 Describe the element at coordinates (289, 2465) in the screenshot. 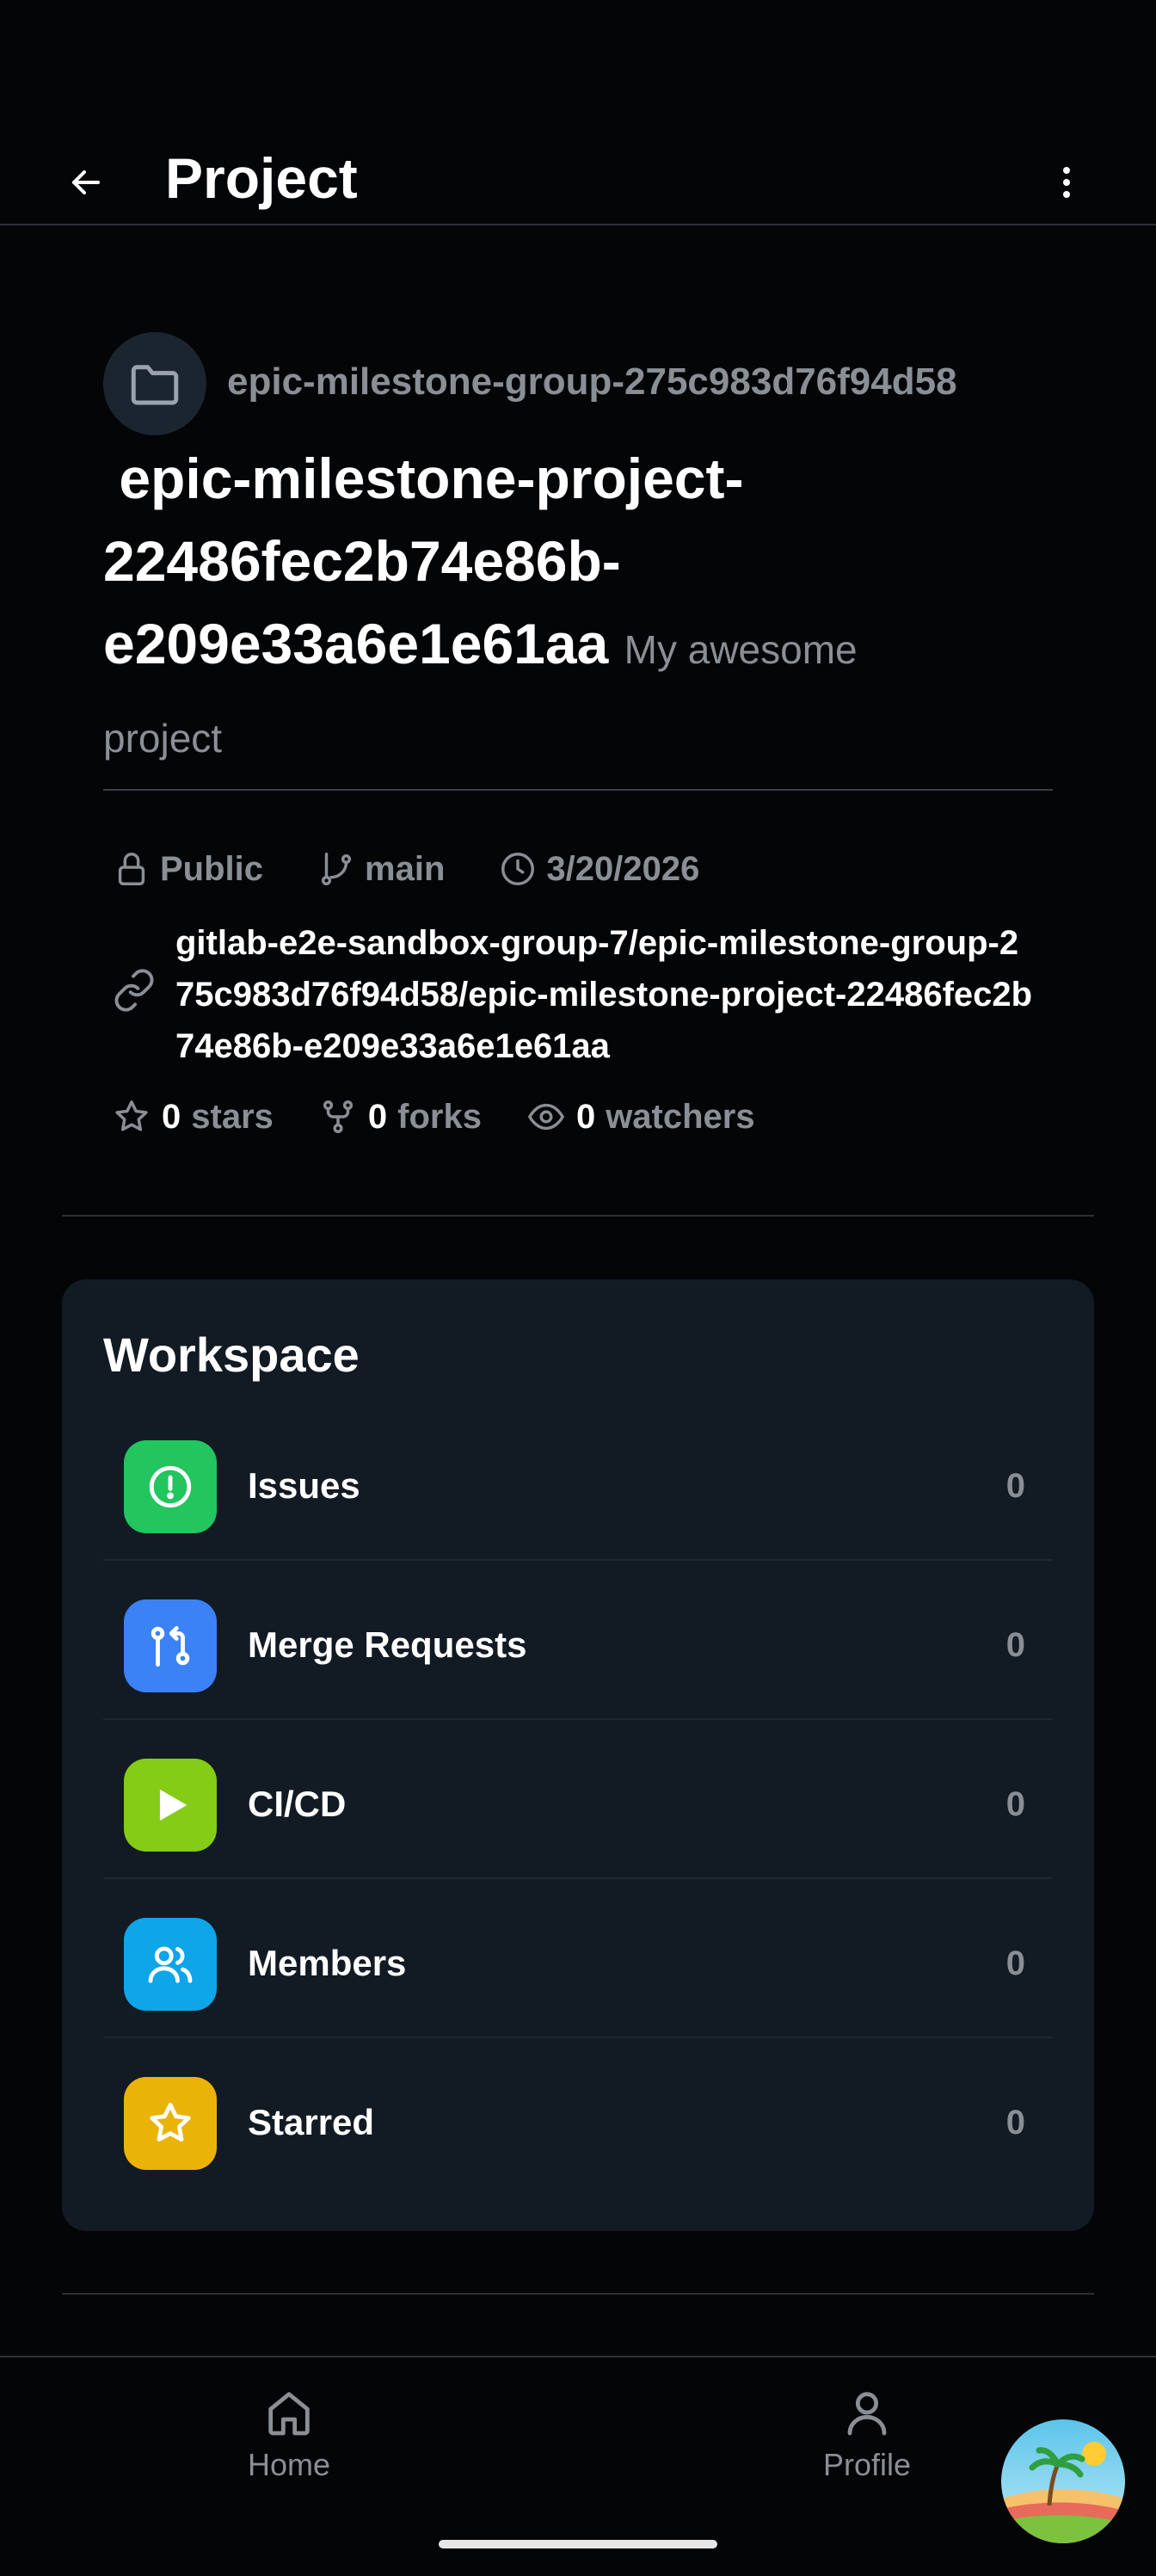

I see `nav-home-label: Home` at that location.